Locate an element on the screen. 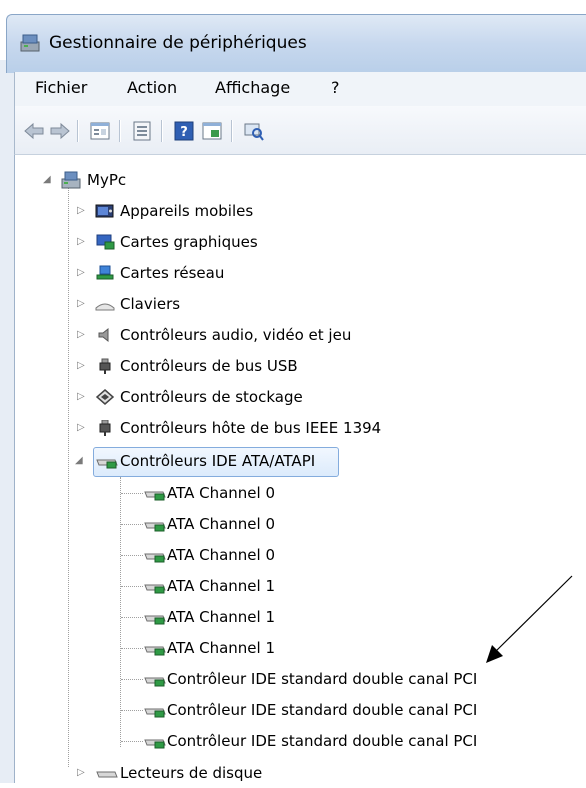 Image resolution: width=586 pixels, height=788 pixels. menu-affichage: Affichage is located at coordinates (252, 87).